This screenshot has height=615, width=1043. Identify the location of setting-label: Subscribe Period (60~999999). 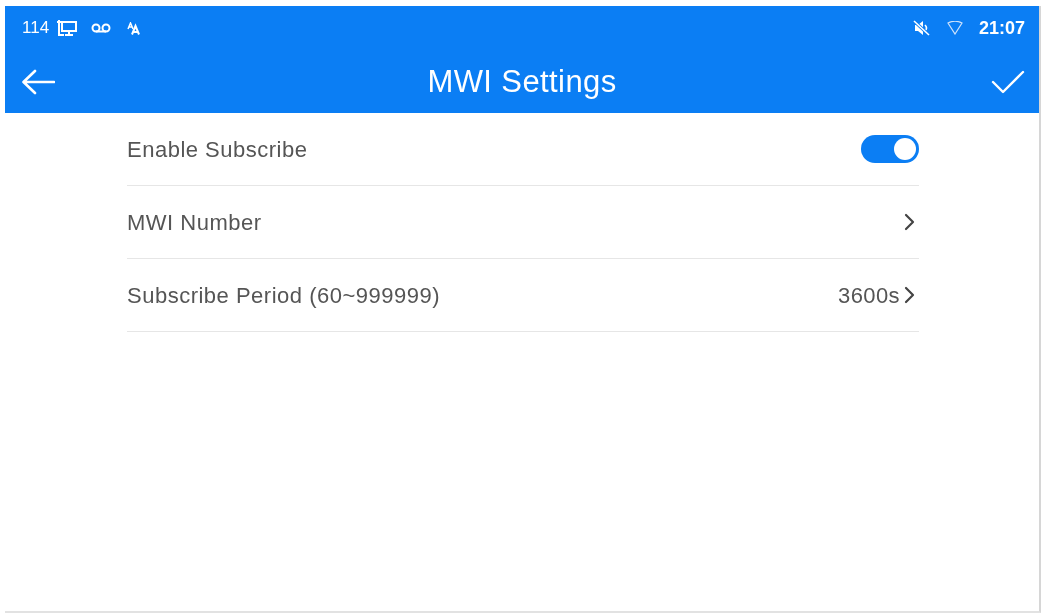
(284, 295).